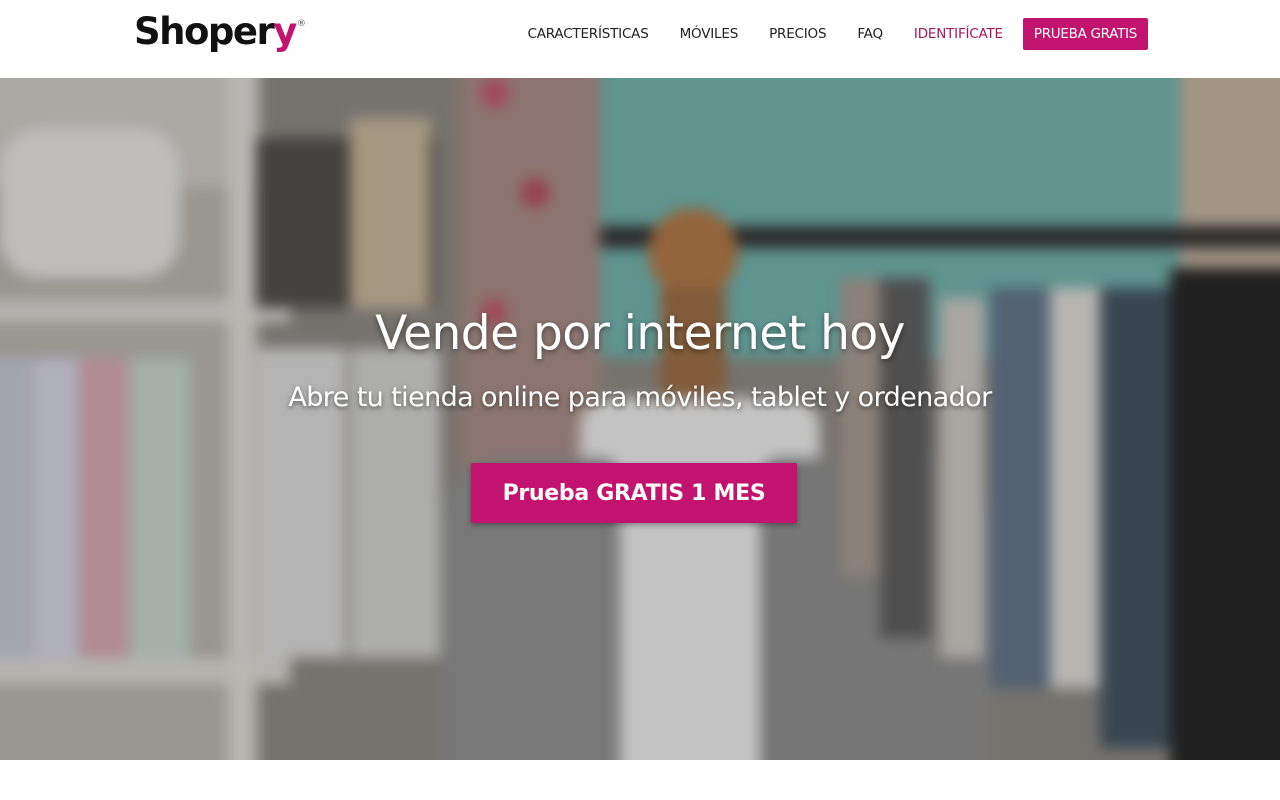  Describe the element at coordinates (640, 333) in the screenshot. I see `hero-title: Vende por internet hoy` at that location.